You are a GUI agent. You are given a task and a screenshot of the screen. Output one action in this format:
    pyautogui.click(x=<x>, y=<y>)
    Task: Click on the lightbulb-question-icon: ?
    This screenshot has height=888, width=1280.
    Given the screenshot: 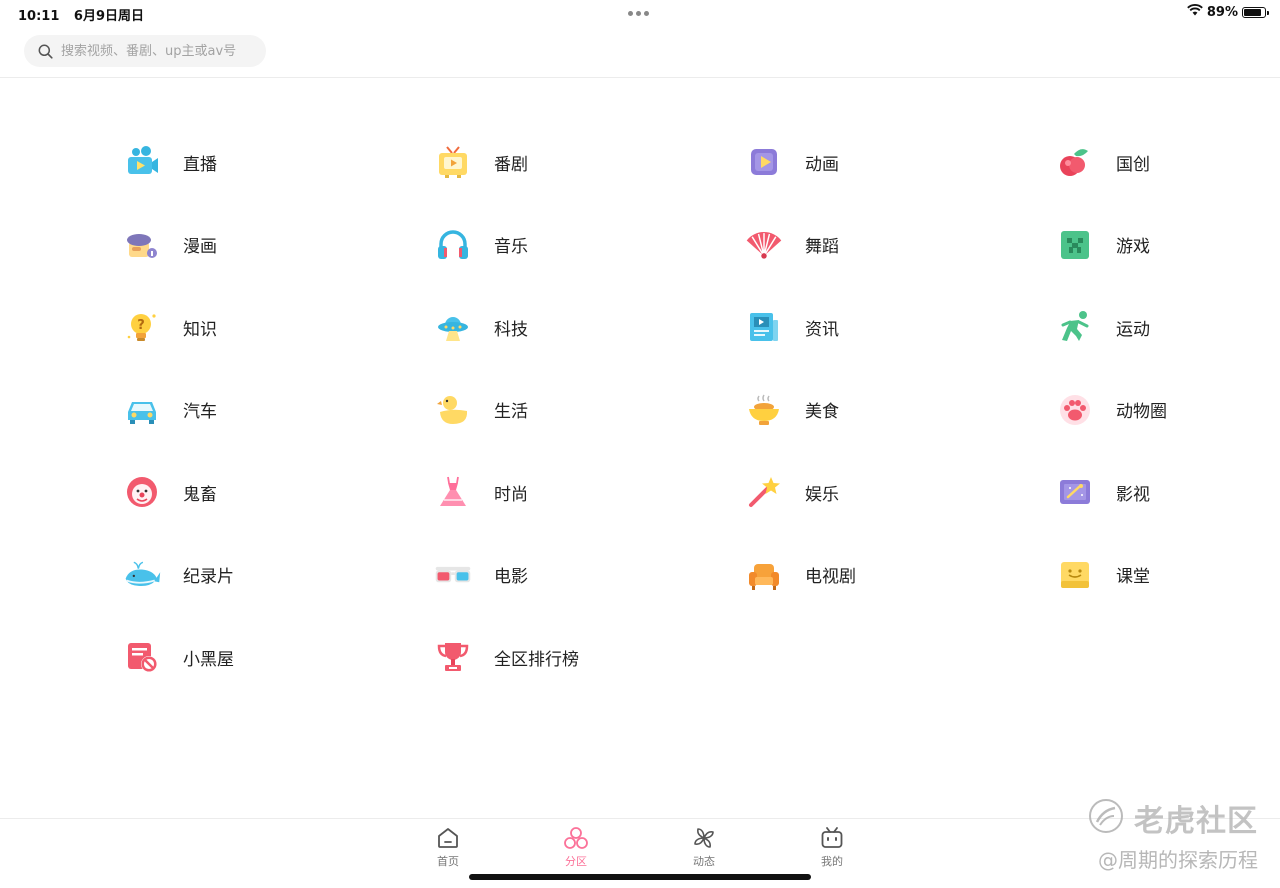 What is the action you would take?
    pyautogui.click(x=142, y=327)
    